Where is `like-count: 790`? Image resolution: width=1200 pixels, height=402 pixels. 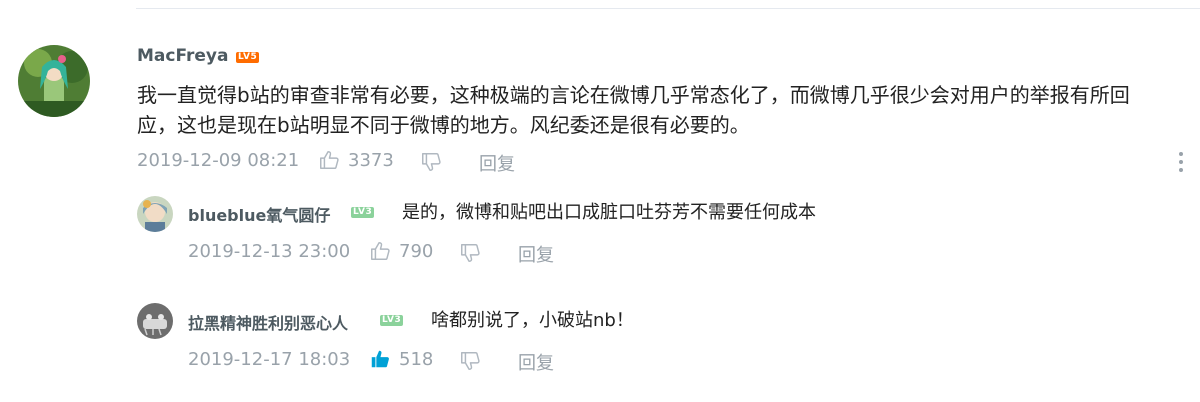 like-count: 790 is located at coordinates (416, 251).